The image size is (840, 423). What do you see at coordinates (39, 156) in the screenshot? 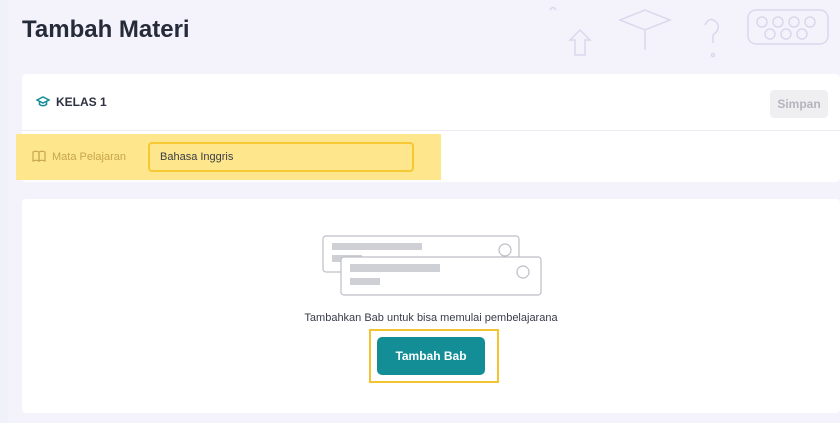
I see `book-icon` at bounding box center [39, 156].